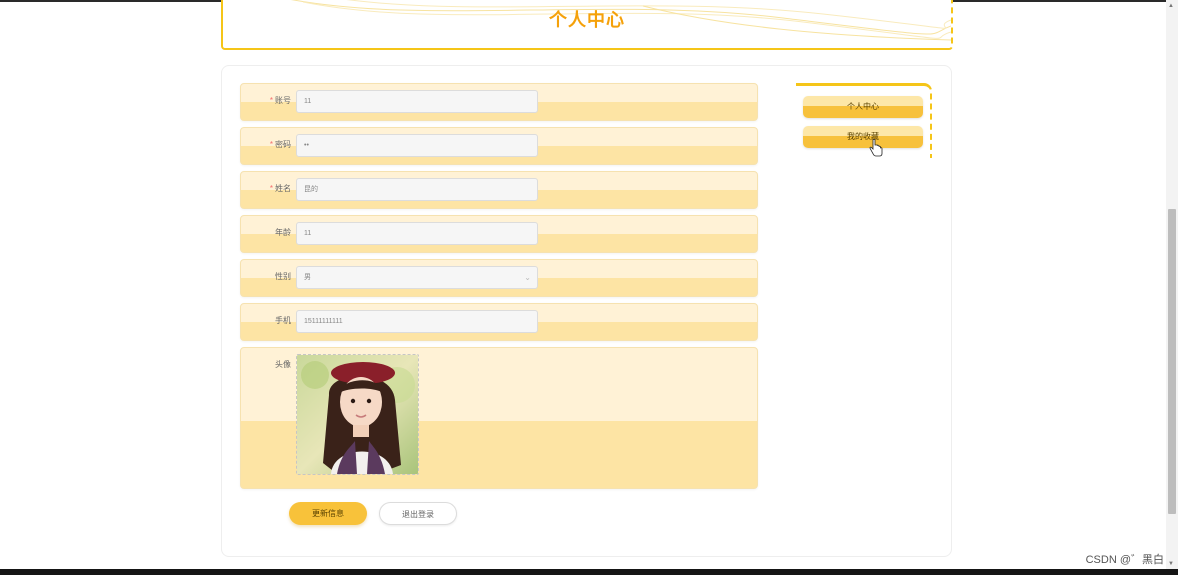 The image size is (1178, 575). What do you see at coordinates (283, 364) in the screenshot?
I see `avatar-label: 头像` at bounding box center [283, 364].